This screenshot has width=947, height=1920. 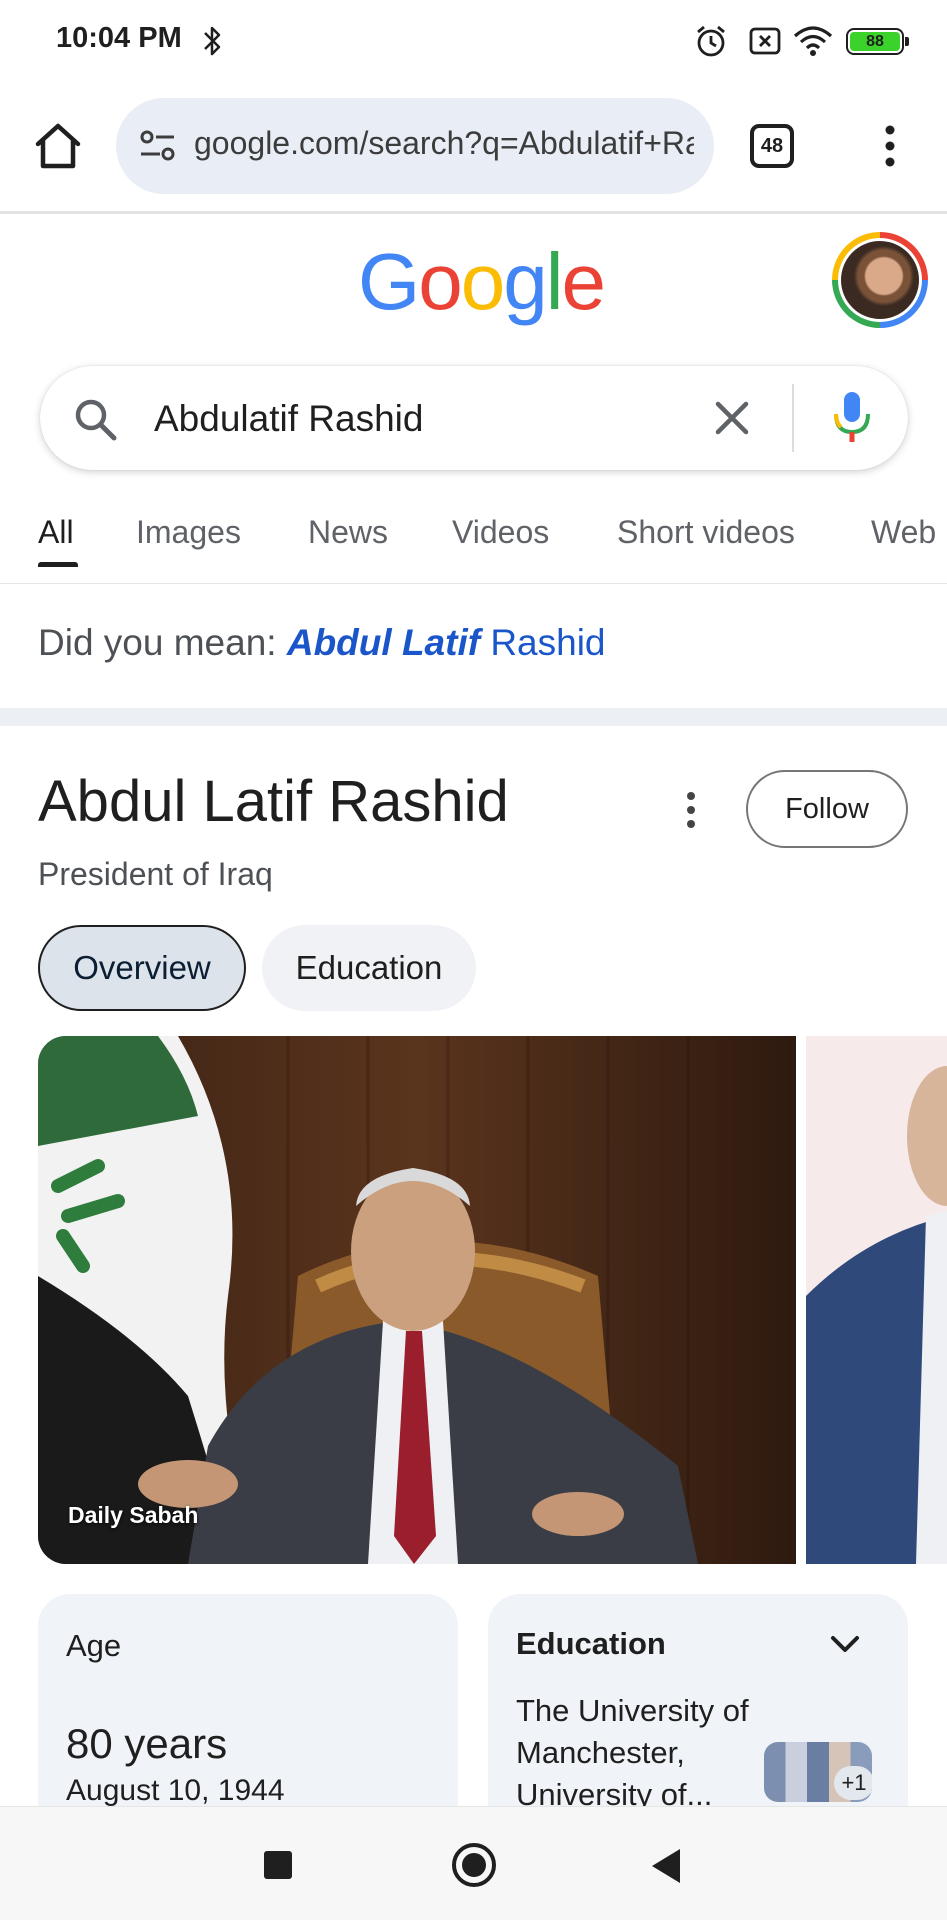 I want to click on no-sim-icon, so click(x=765, y=41).